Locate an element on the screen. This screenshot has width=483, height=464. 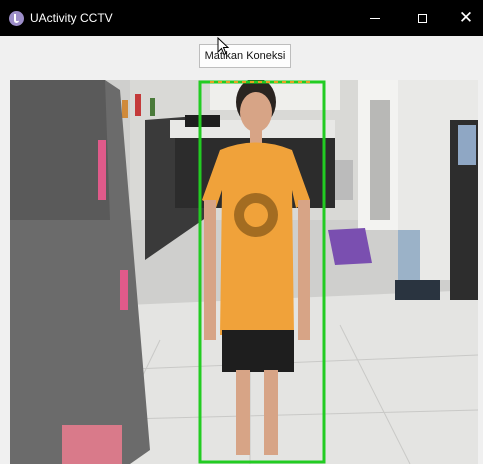
window-title: UActivity CCTV is located at coordinates (71, 18).